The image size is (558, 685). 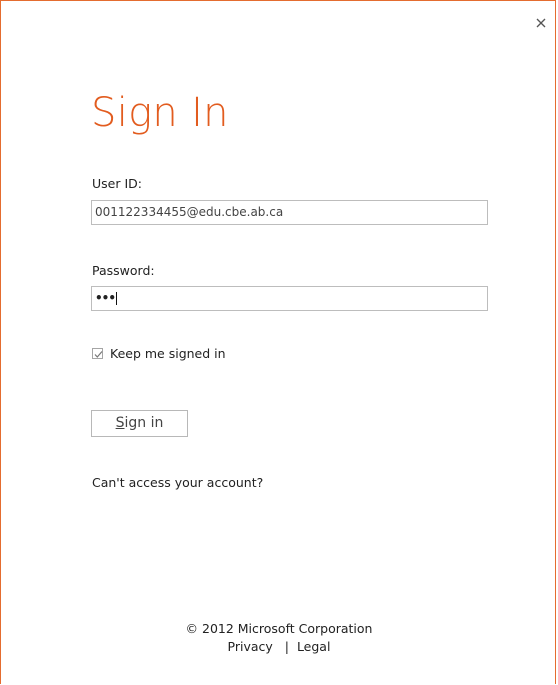 I want to click on keep-signed-in-label: Keep me signed in, so click(x=168, y=353).